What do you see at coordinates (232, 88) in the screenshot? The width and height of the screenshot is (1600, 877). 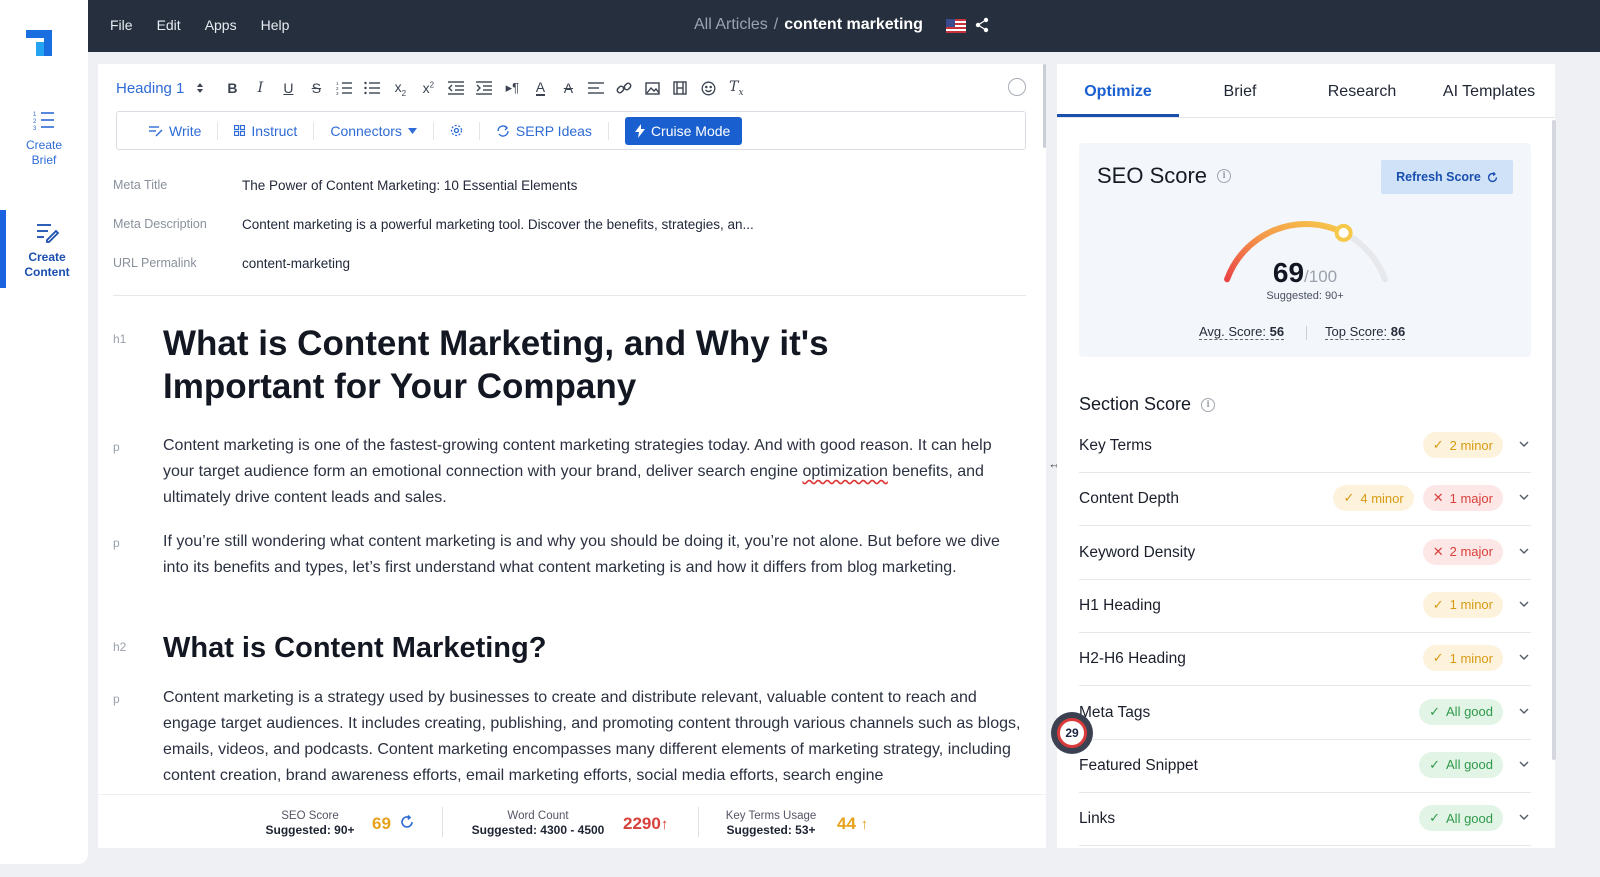 I see `bold-icon: B` at bounding box center [232, 88].